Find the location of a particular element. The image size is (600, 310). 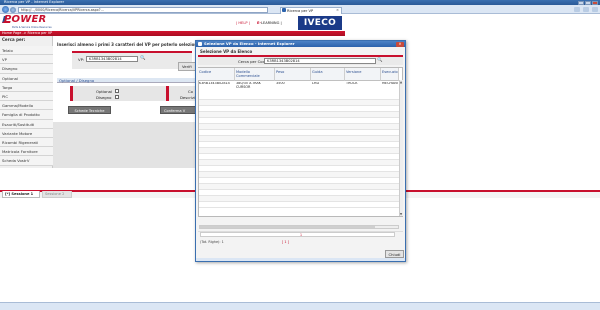

code-label: Co is located at coordinates (190, 91).